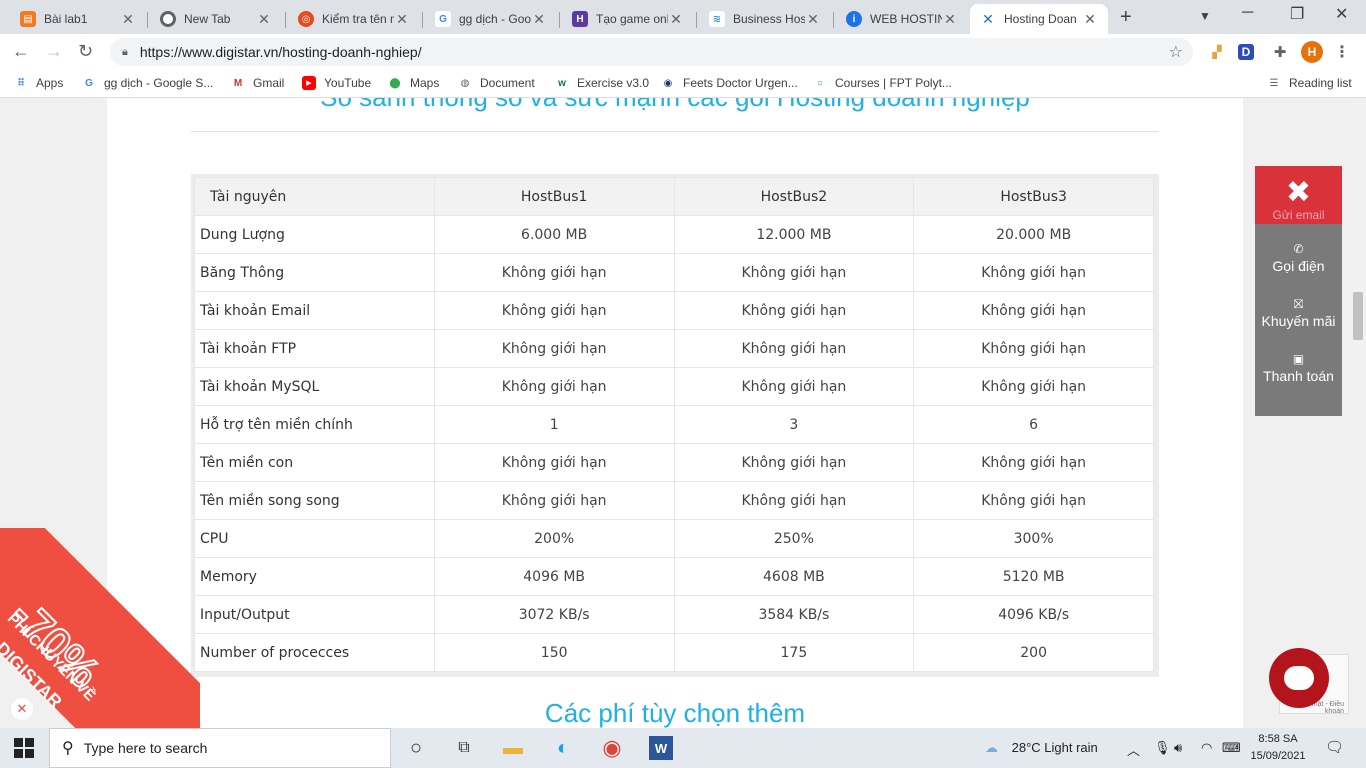 The height and width of the screenshot is (768, 1366). I want to click on youtube-icon: ▶, so click(309, 83).